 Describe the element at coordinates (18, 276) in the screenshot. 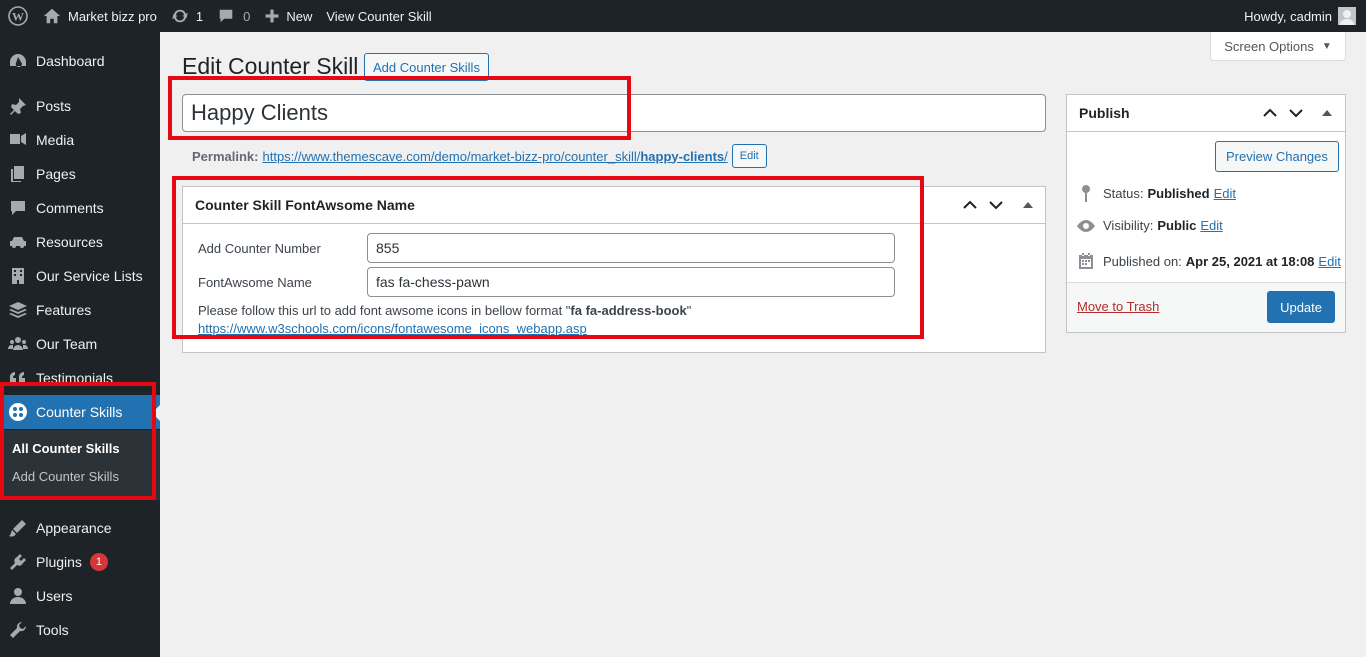

I see `building-icon` at that location.